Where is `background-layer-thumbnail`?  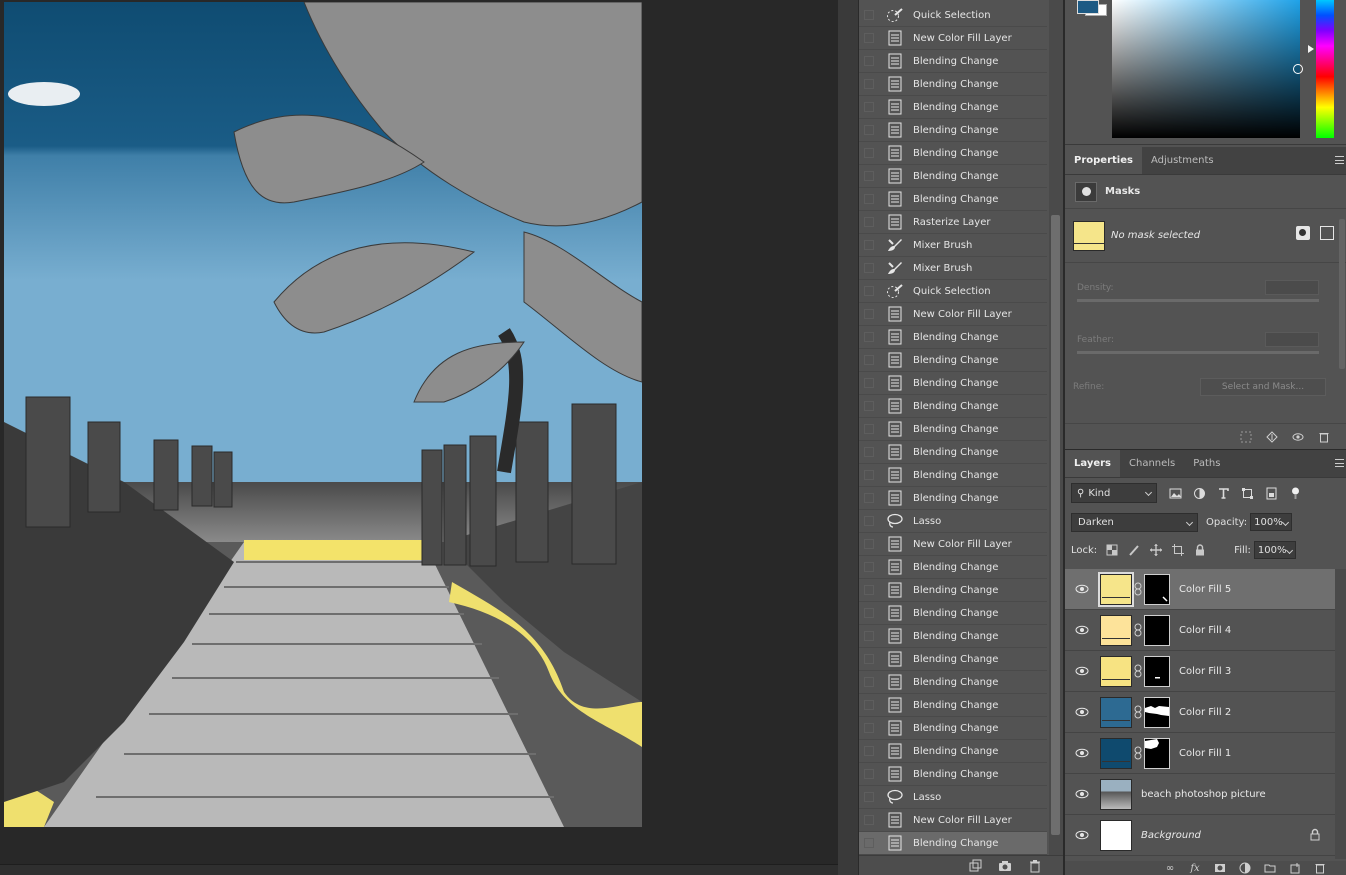 background-layer-thumbnail is located at coordinates (1116, 835).